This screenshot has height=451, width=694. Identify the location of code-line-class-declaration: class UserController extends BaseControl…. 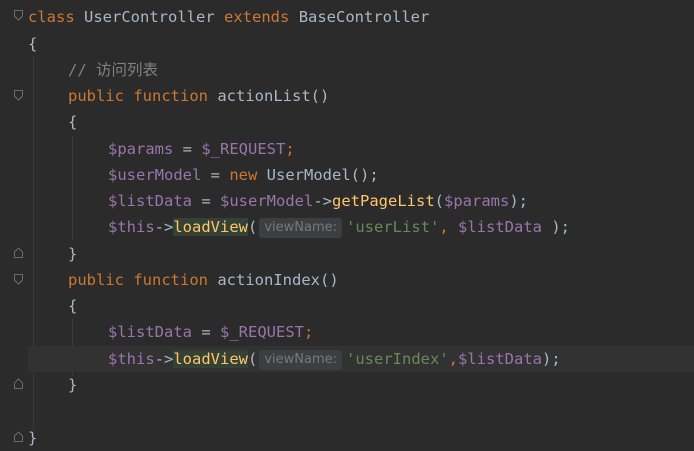
(228, 17).